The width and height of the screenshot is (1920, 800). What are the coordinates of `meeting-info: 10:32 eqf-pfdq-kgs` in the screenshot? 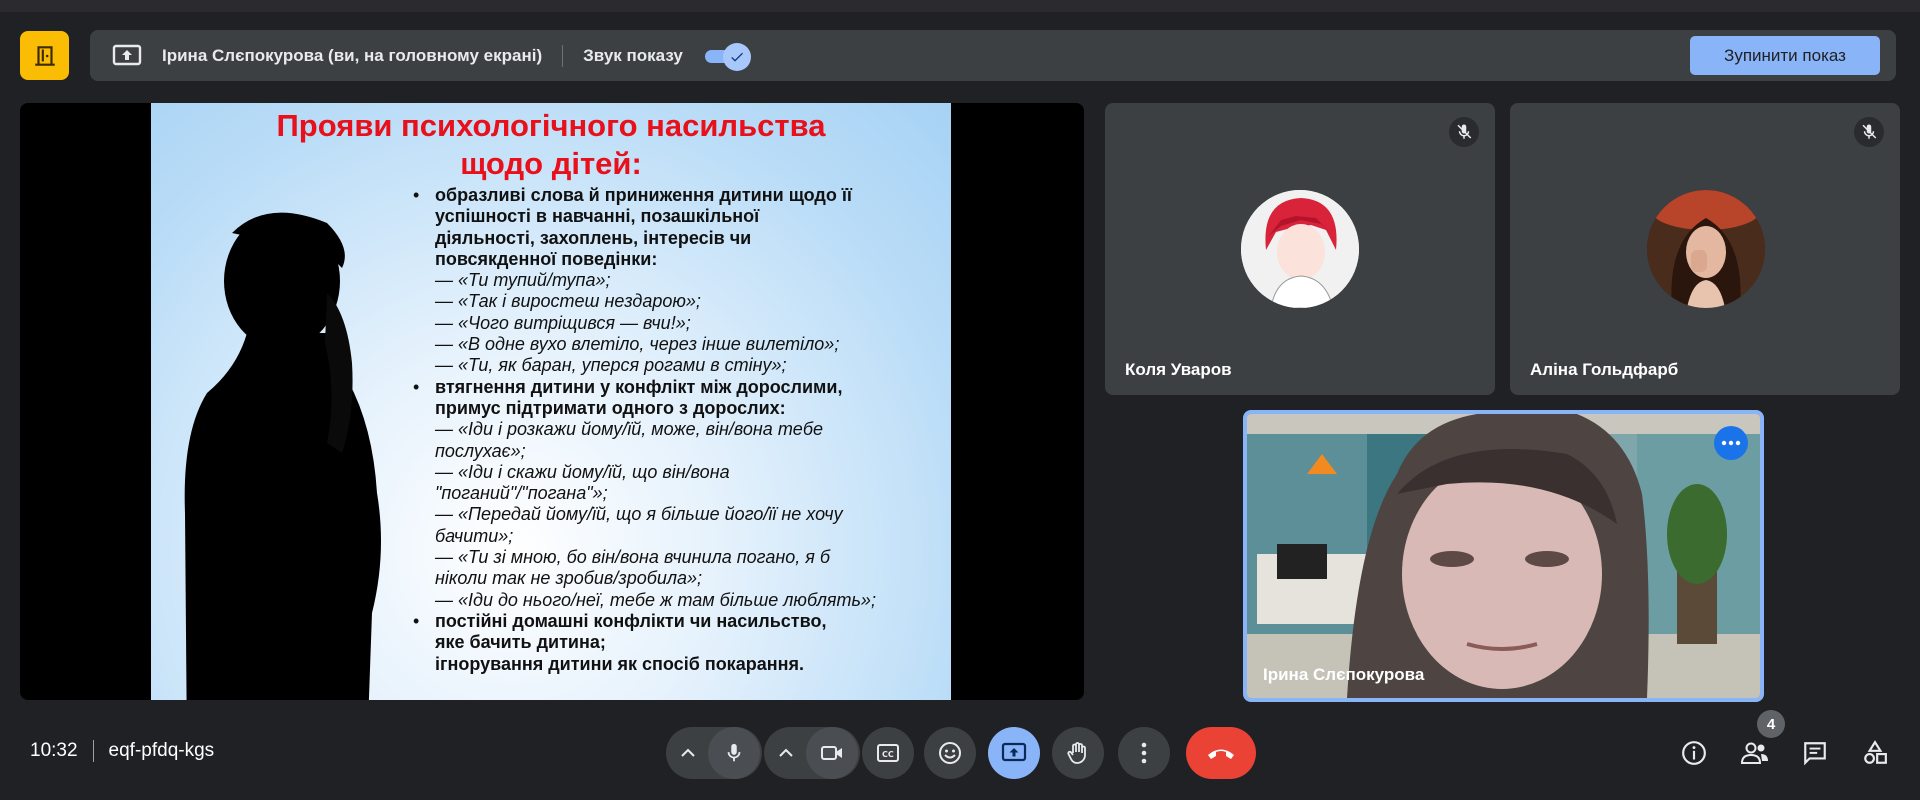 It's located at (122, 751).